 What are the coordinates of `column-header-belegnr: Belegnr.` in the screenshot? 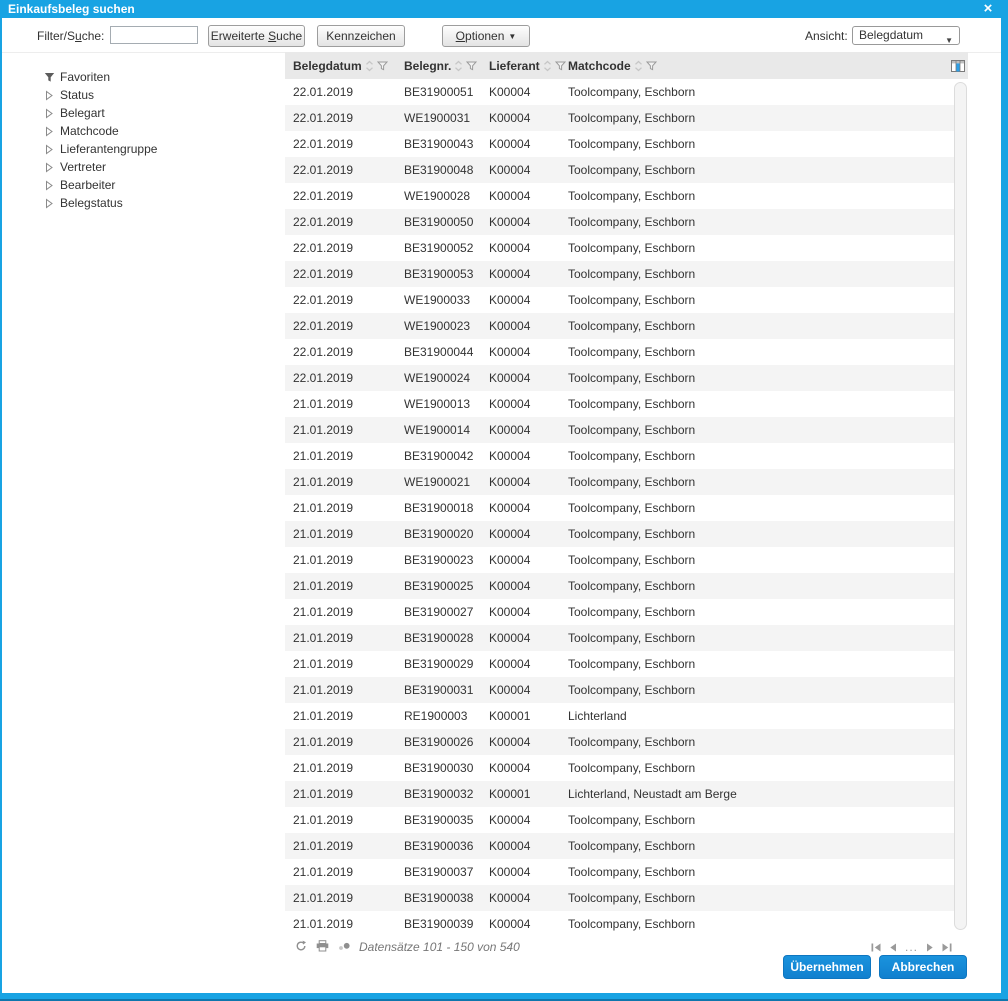 It's located at (438, 66).